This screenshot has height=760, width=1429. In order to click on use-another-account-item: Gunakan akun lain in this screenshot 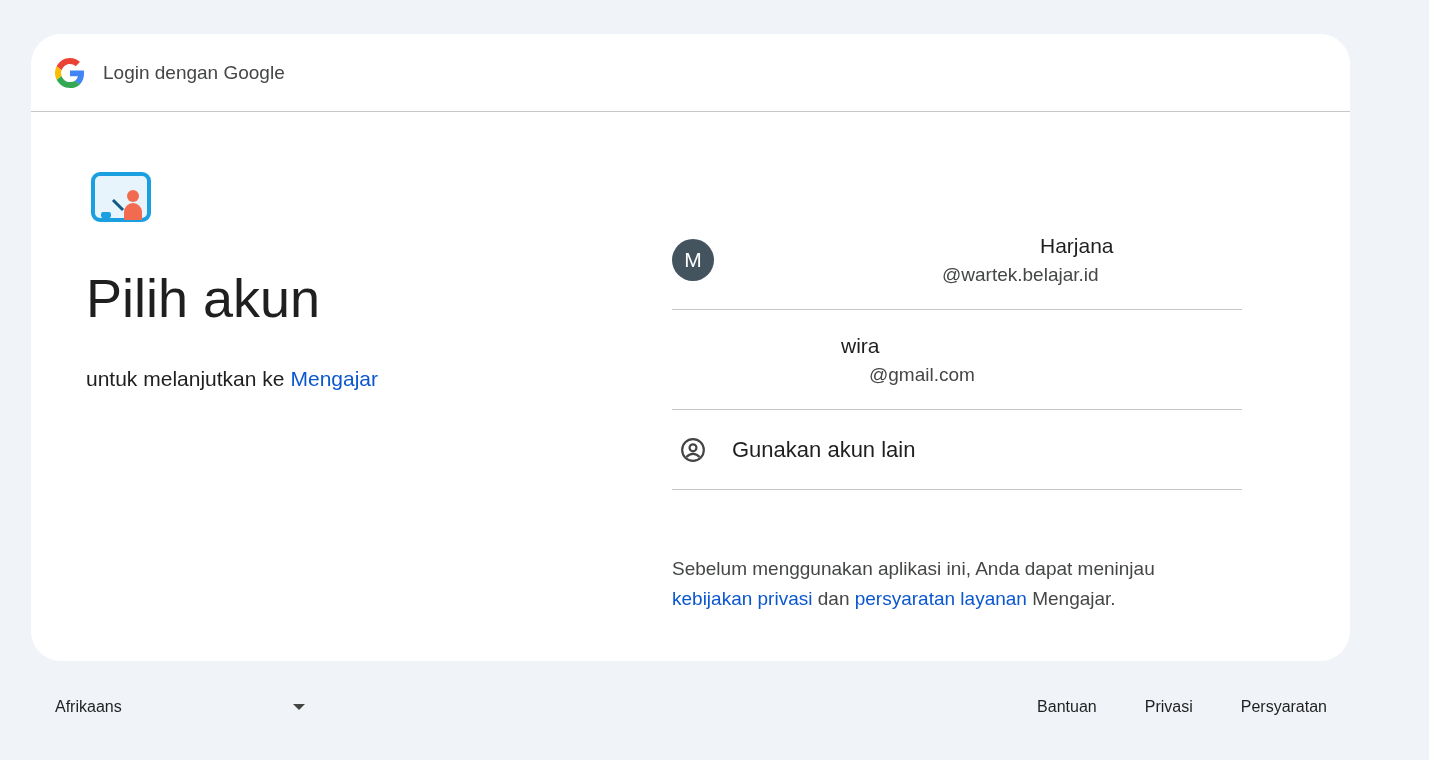, I will do `click(957, 450)`.